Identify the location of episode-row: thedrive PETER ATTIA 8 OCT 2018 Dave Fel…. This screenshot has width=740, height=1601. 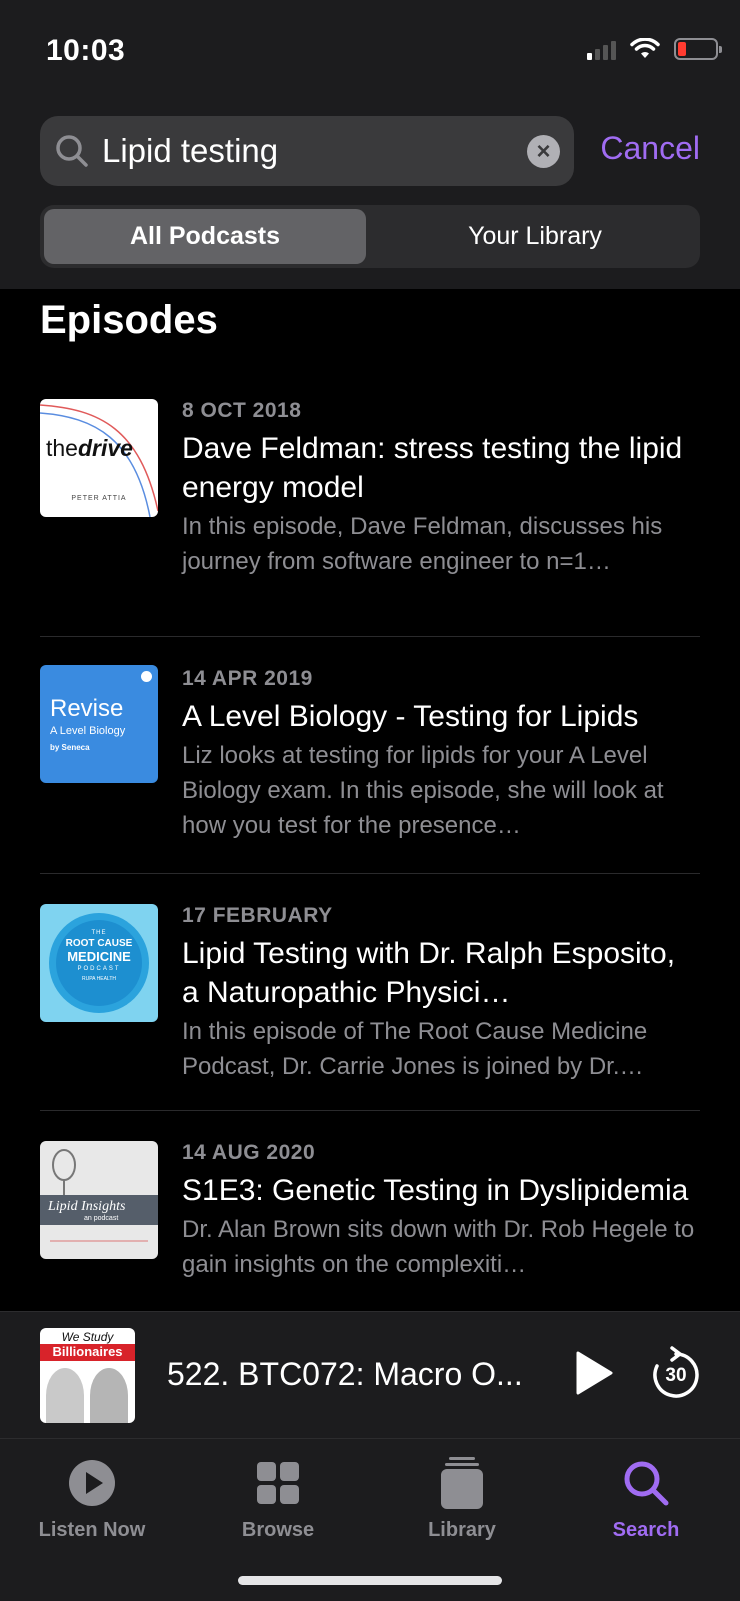
(370, 517).